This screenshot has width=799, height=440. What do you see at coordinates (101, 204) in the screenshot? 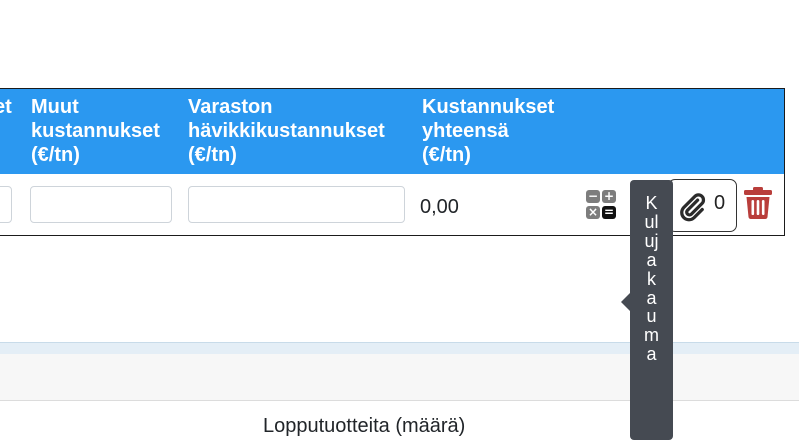
I see `other-costs-input` at bounding box center [101, 204].